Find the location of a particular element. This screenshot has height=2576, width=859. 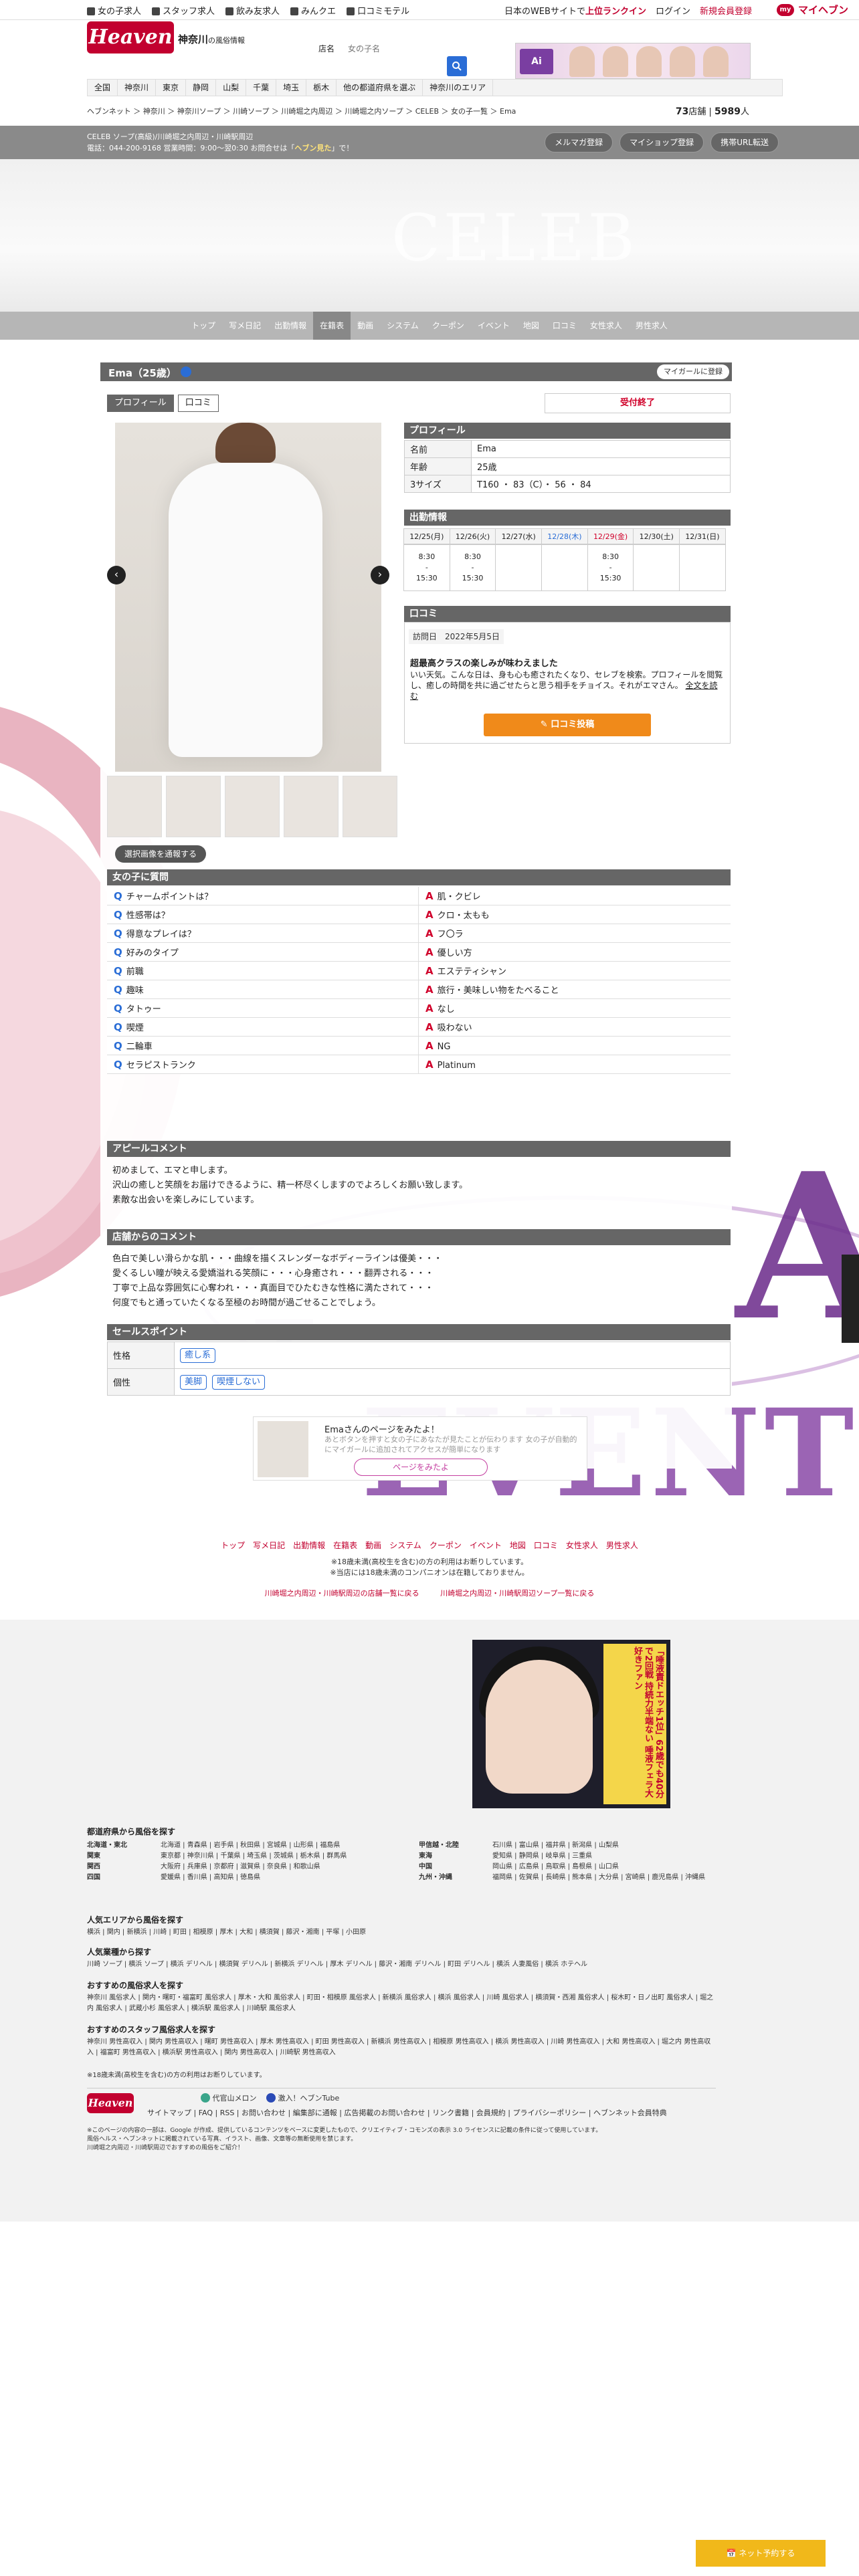

bottom-nav-item: クーポン is located at coordinates (446, 1545).